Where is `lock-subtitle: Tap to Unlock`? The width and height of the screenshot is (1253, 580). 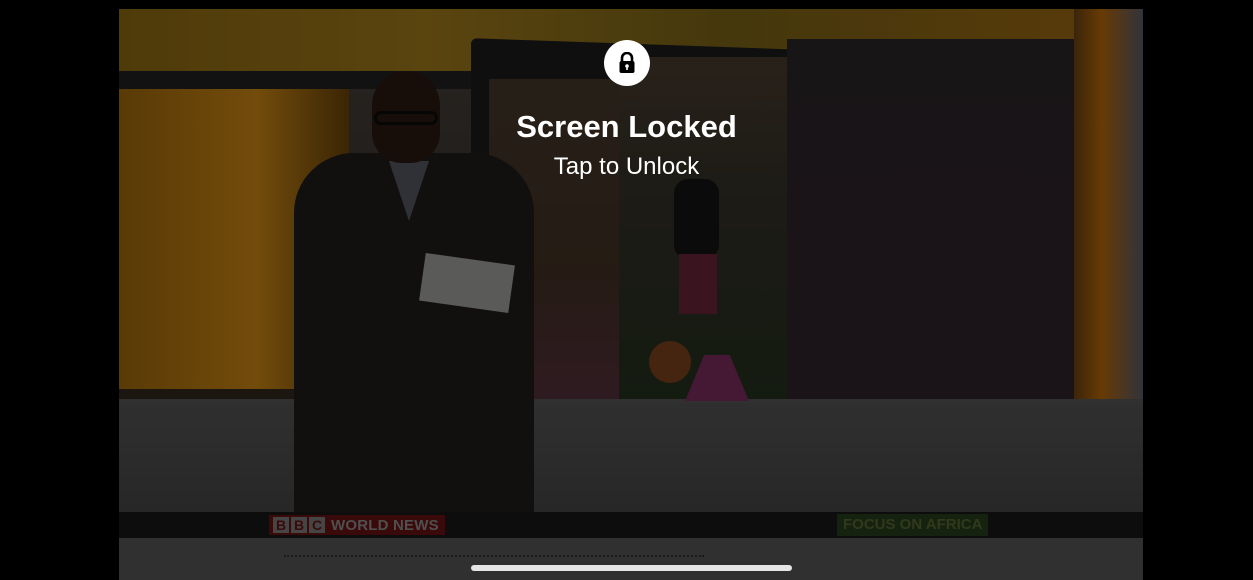 lock-subtitle: Tap to Unlock is located at coordinates (626, 166).